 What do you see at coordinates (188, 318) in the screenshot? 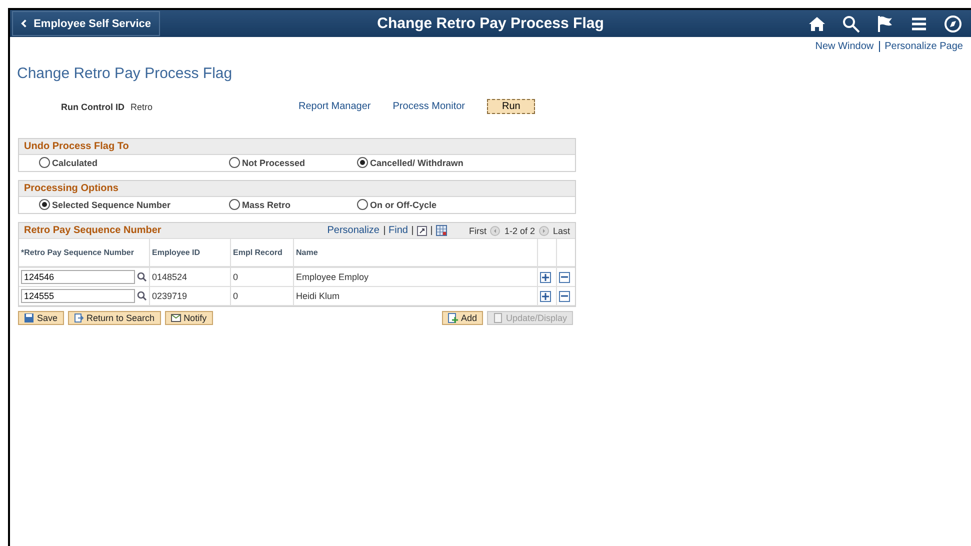
I see `toolbar-button: Notify` at bounding box center [188, 318].